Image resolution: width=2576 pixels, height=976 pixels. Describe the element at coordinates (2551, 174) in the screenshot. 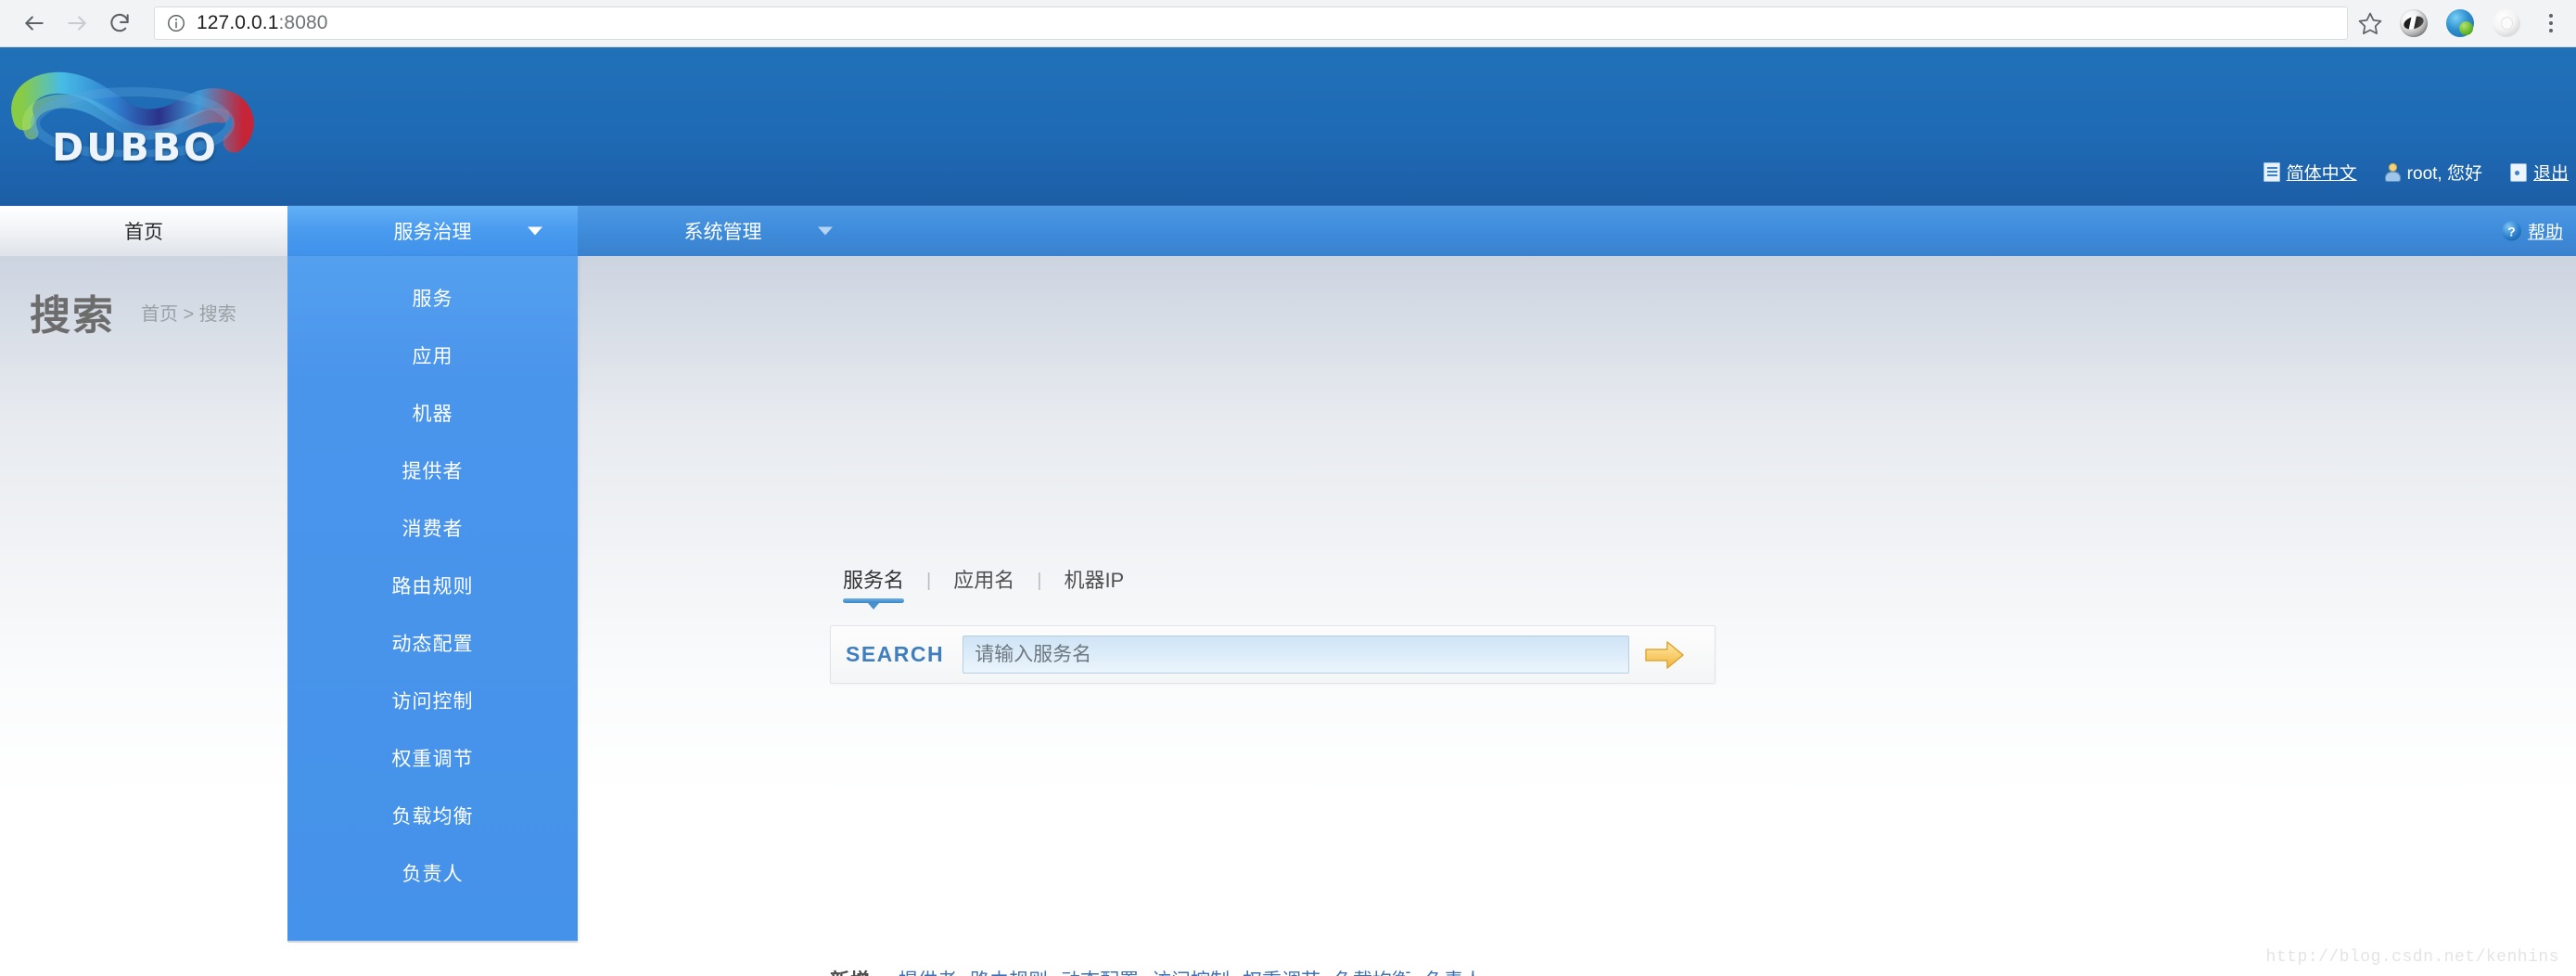

I see `logout-label: 退出` at that location.